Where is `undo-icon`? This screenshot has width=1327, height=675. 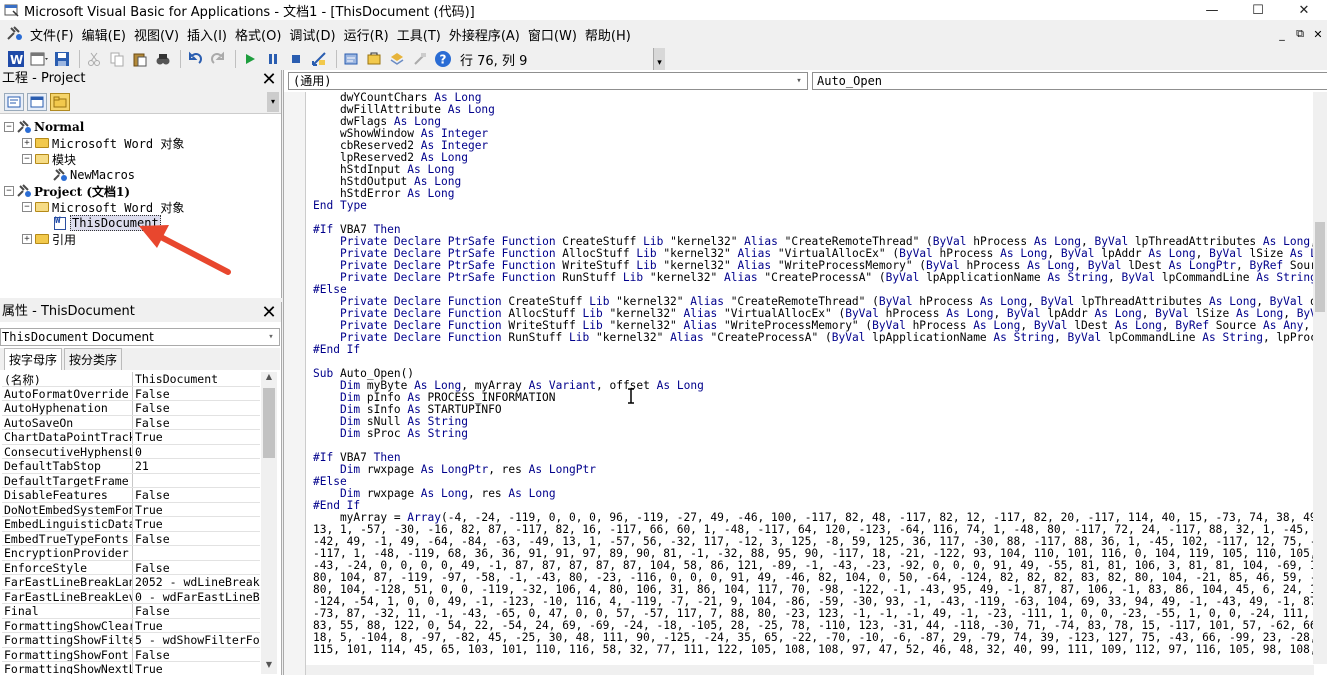
undo-icon is located at coordinates (195, 59).